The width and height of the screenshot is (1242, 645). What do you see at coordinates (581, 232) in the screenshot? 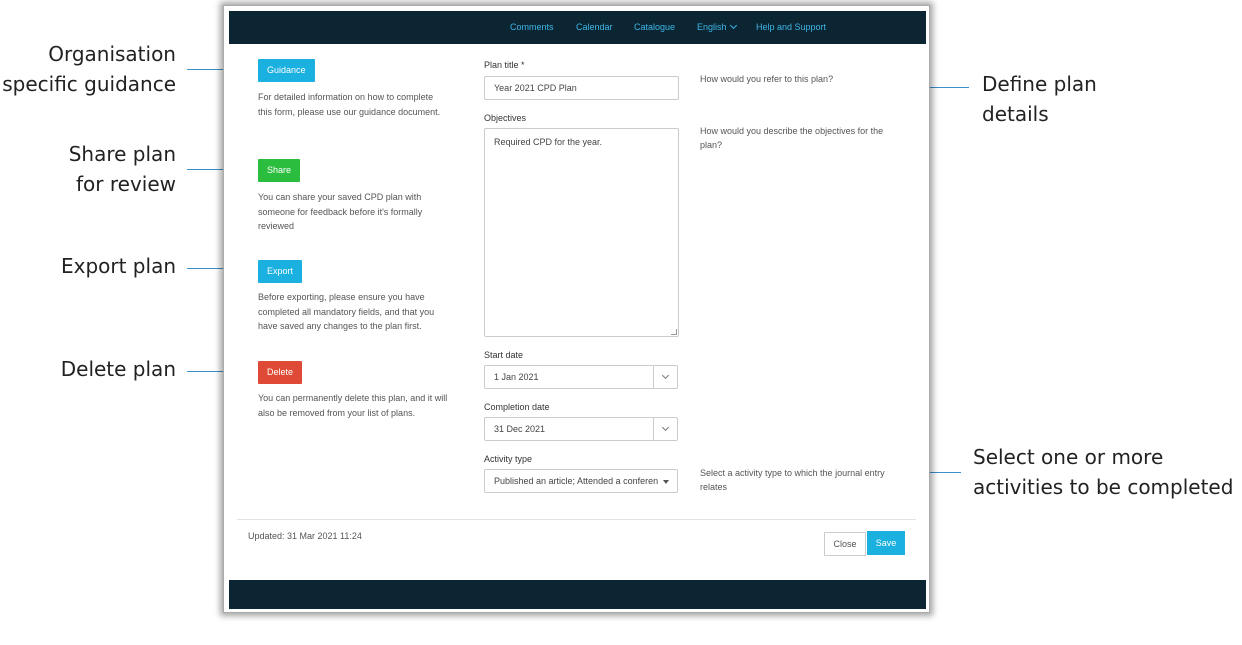
I see `objectives-textarea: Required CPD for the year.` at bounding box center [581, 232].